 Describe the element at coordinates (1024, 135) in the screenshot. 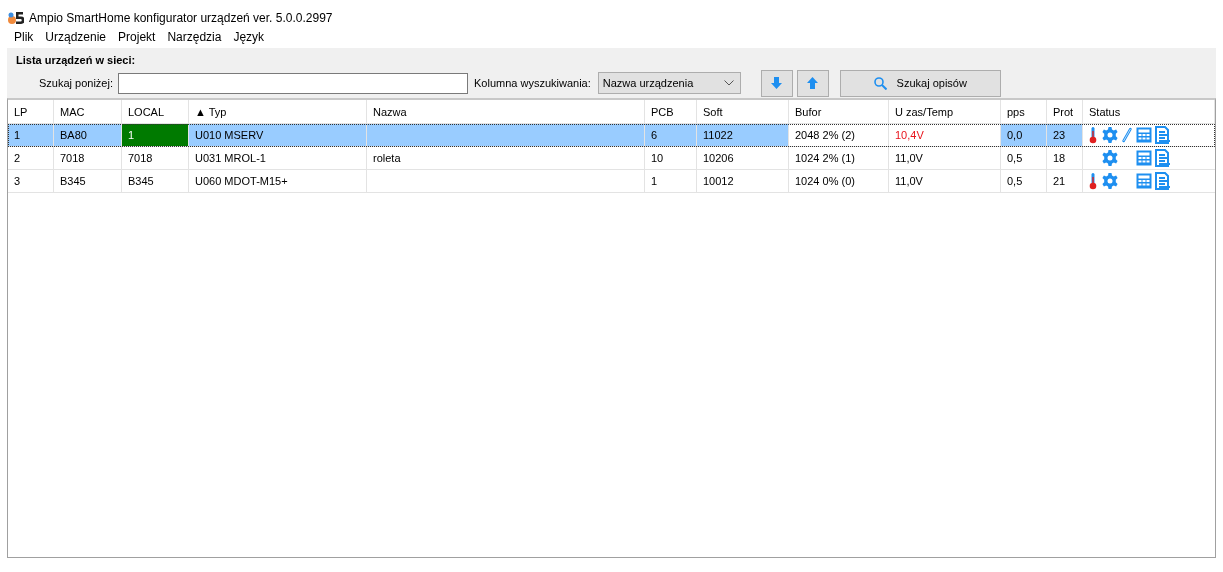

I see `table-cell: 0,0` at that location.